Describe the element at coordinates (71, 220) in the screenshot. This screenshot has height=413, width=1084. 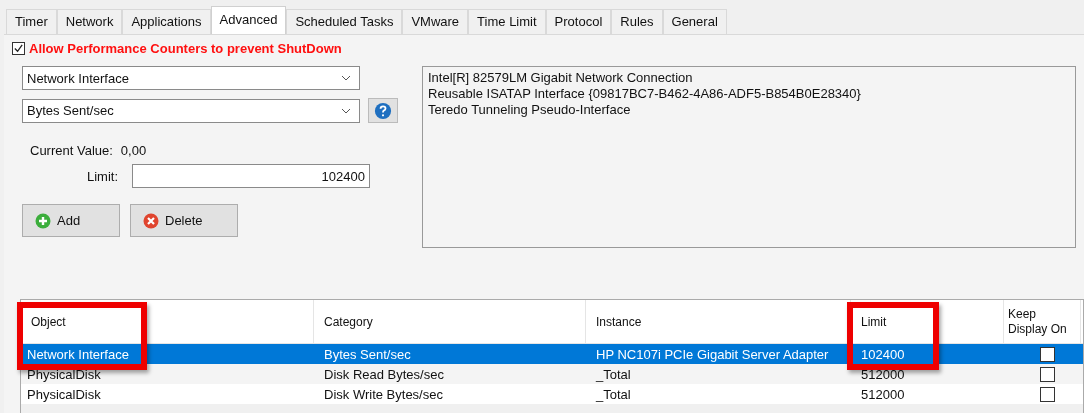
I see `add-button: Add` at that location.